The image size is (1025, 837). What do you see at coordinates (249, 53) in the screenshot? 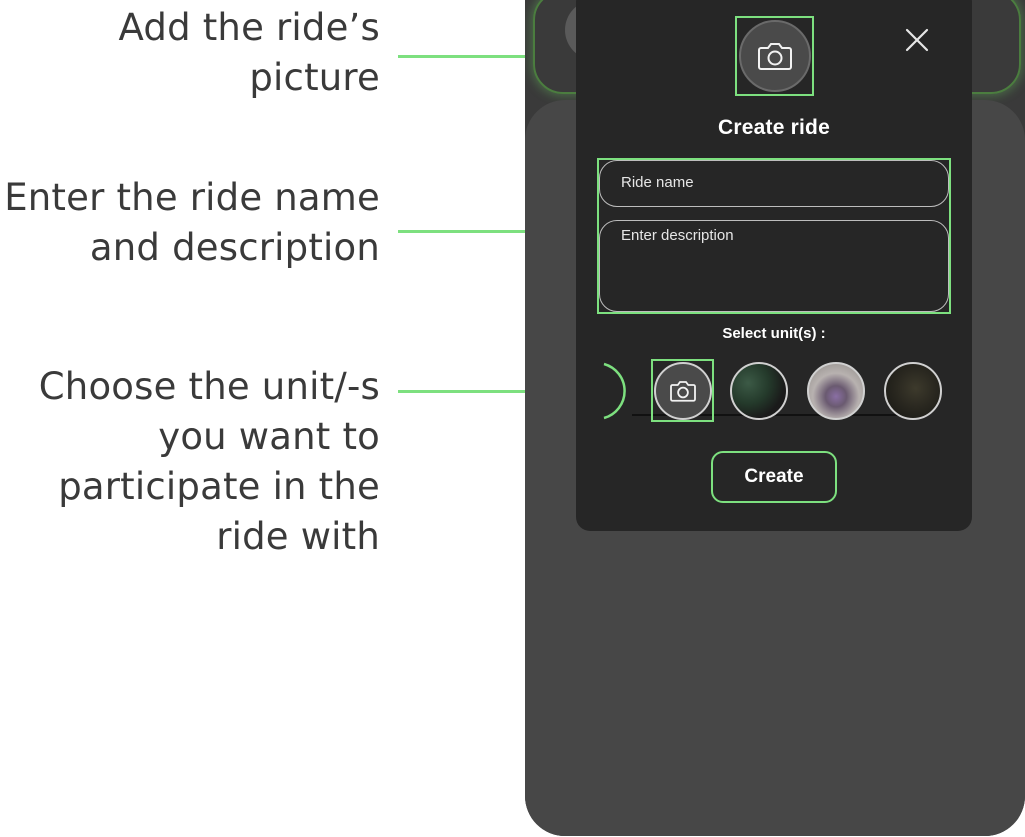
I see `annotation-add-picture: Add the ride’s picture` at bounding box center [249, 53].